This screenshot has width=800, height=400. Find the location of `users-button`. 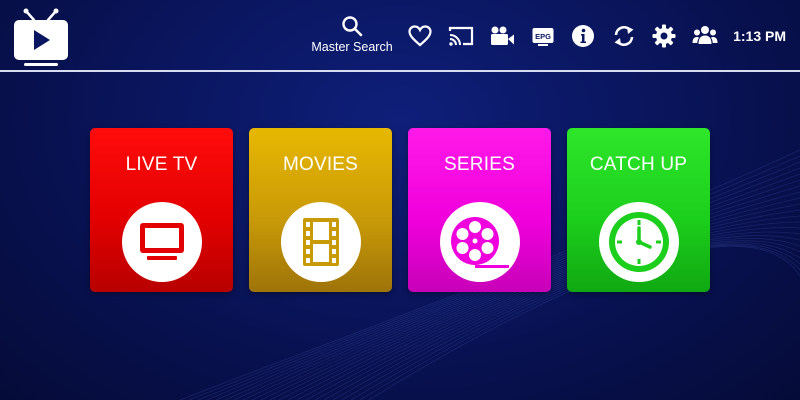

users-button is located at coordinates (705, 36).